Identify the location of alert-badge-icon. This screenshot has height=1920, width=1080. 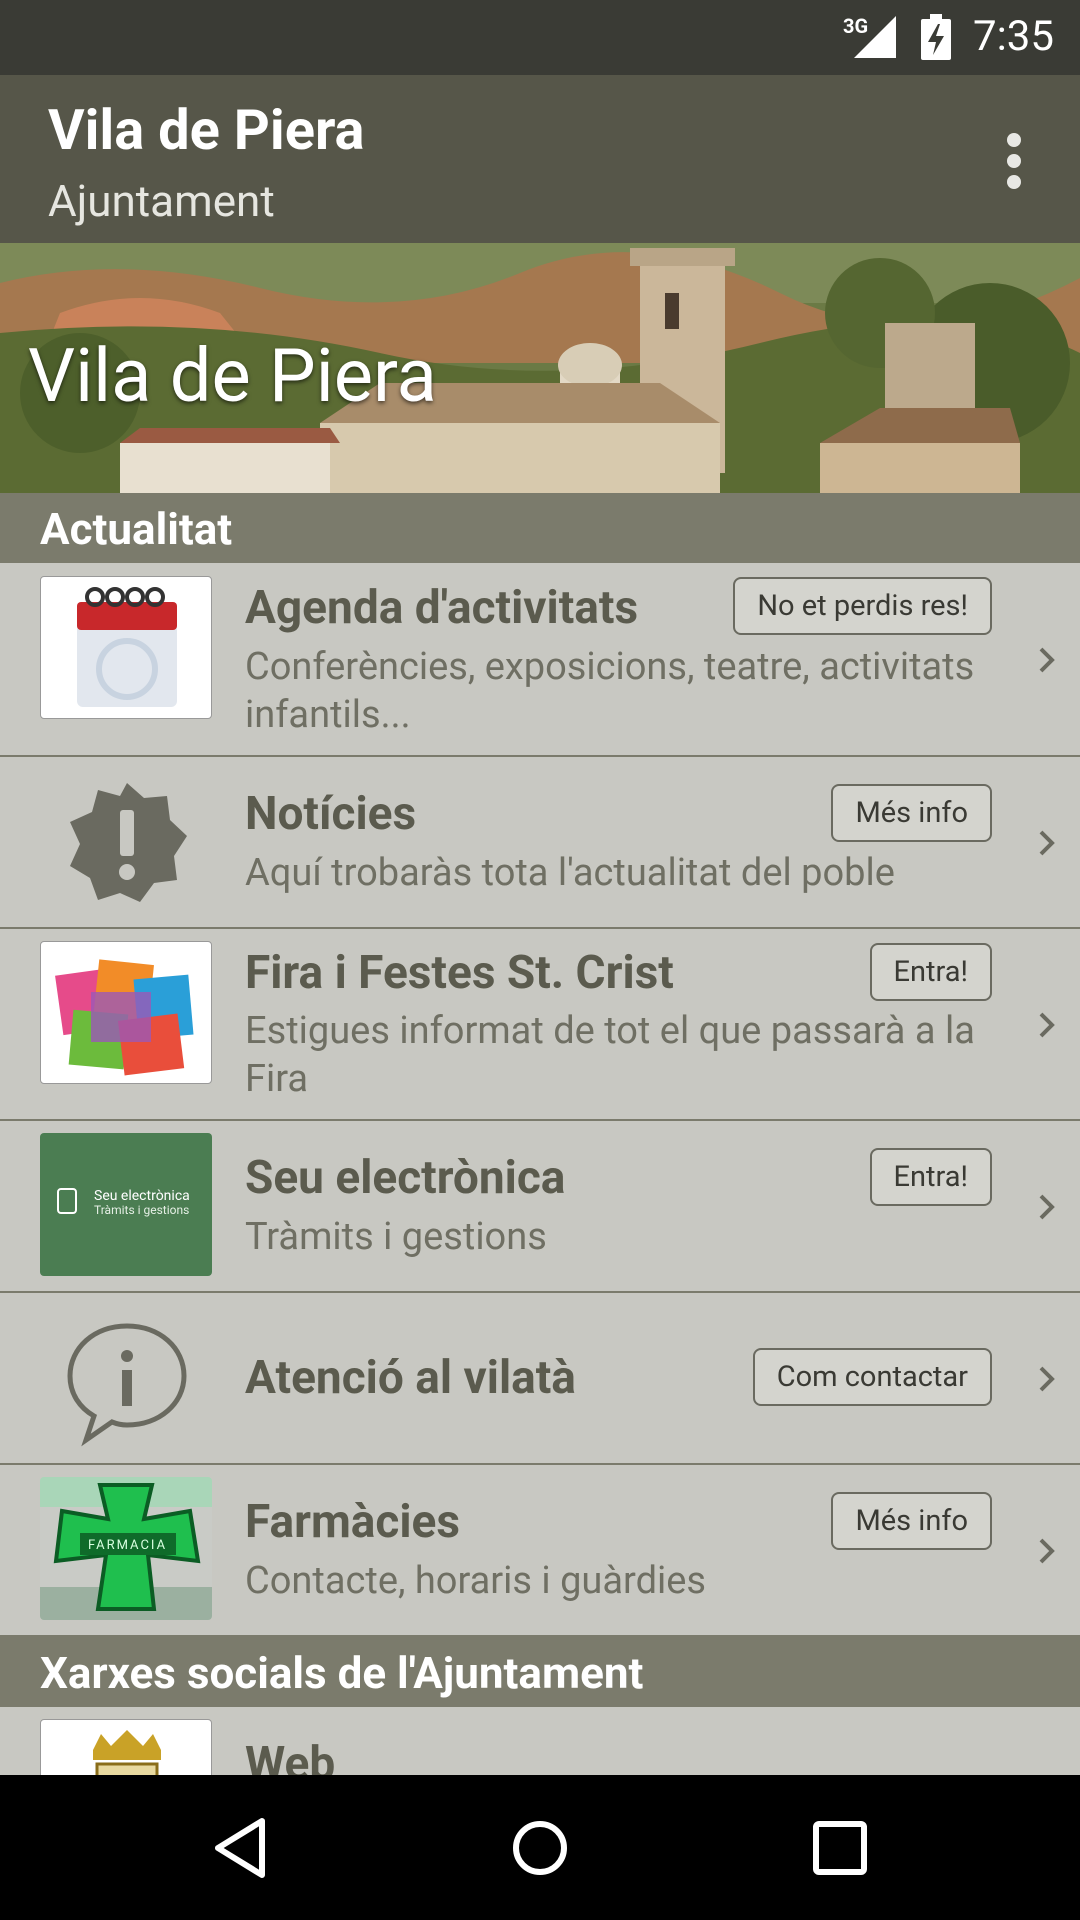
(128, 842).